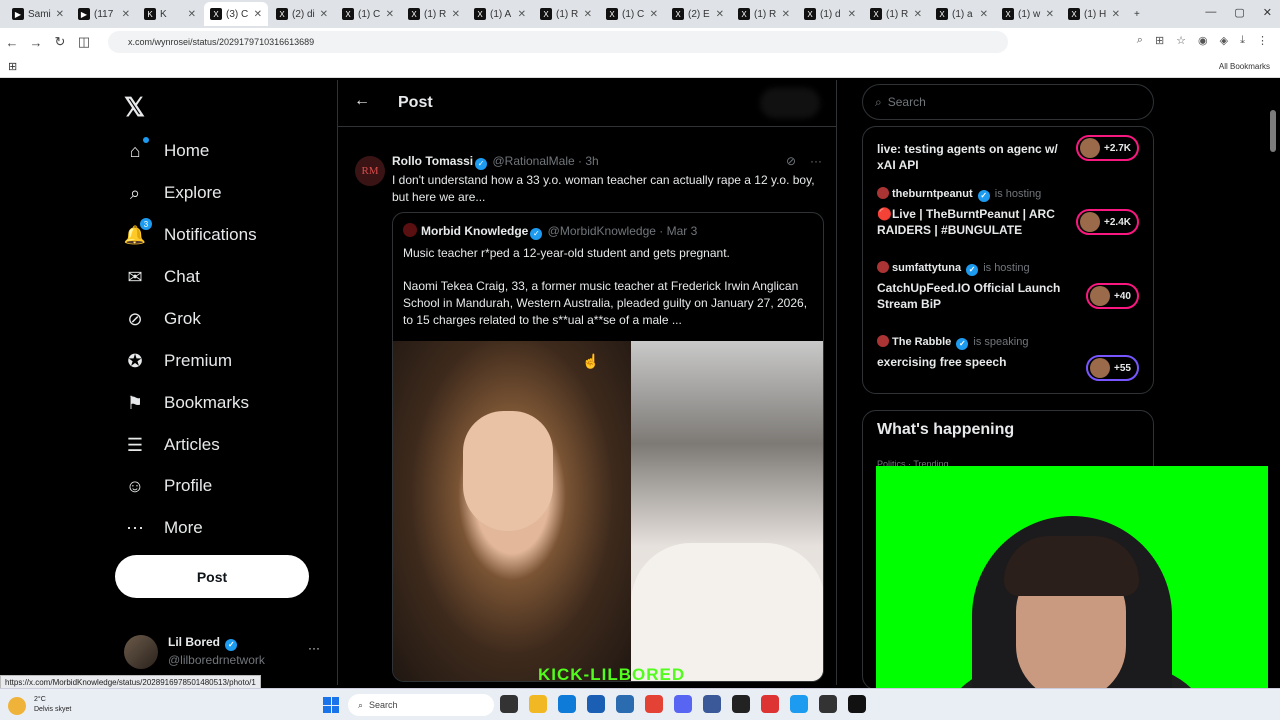 This screenshot has width=1280, height=720. What do you see at coordinates (421, 705) in the screenshot?
I see `taskbar-search: ⌕ Search` at bounding box center [421, 705].